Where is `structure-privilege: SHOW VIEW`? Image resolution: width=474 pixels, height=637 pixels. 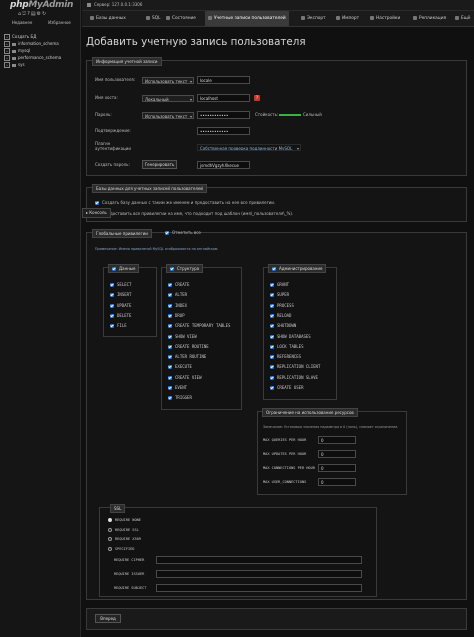
structure-privilege: SHOW VIEW is located at coordinates (182, 337).